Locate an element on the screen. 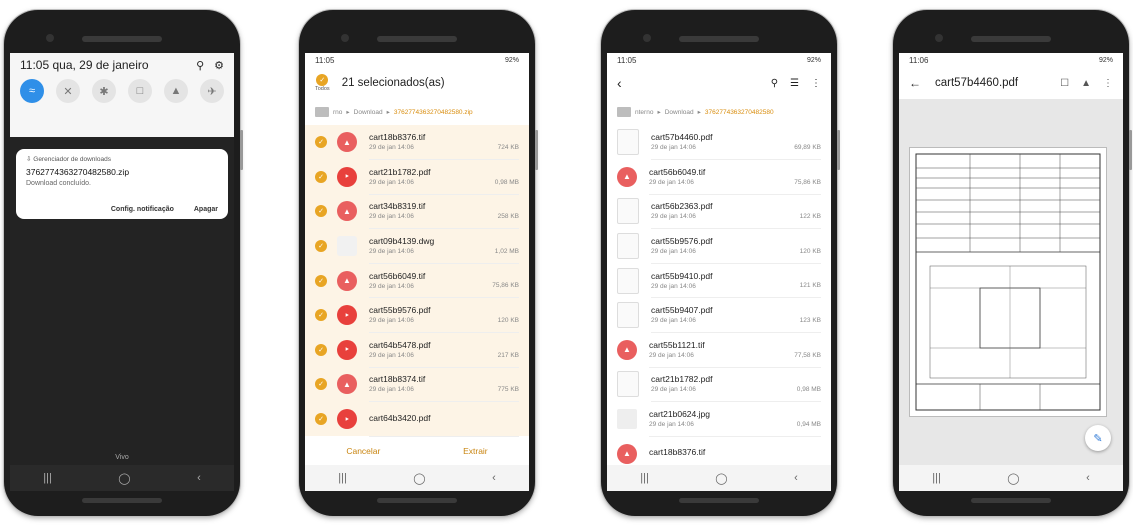  file-size: 69,89 KB is located at coordinates (807, 148).